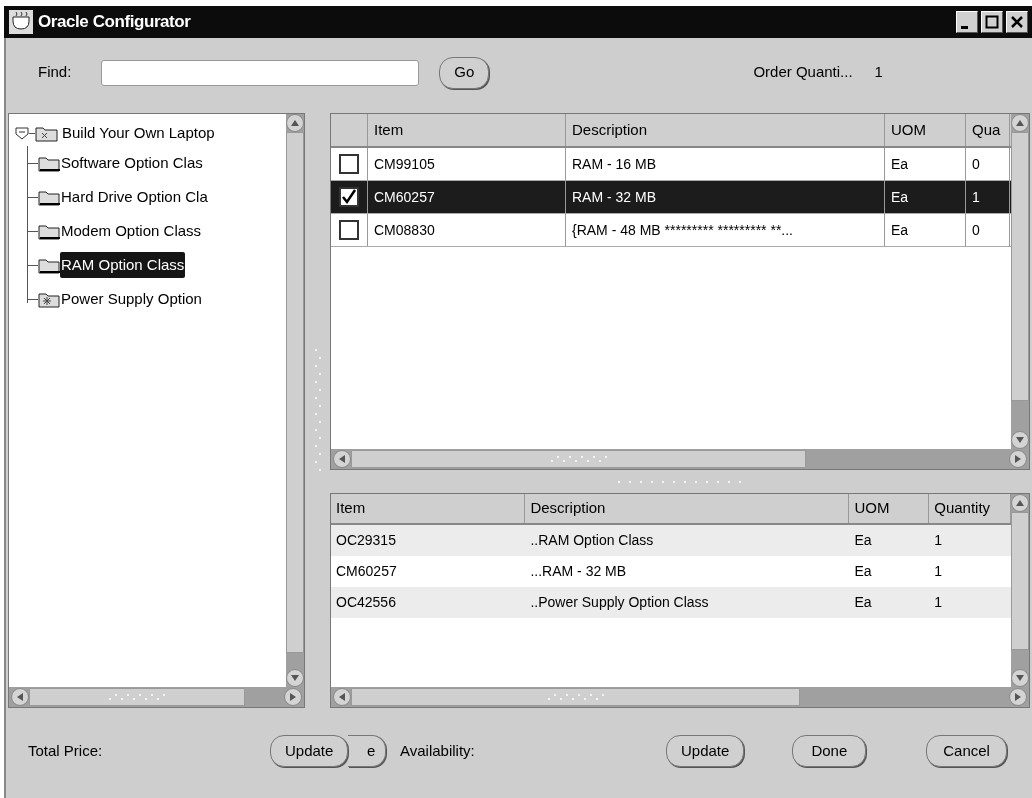  Describe the element at coordinates (366, 540) in the screenshot. I see `table-cell-text: OC29315` at that location.